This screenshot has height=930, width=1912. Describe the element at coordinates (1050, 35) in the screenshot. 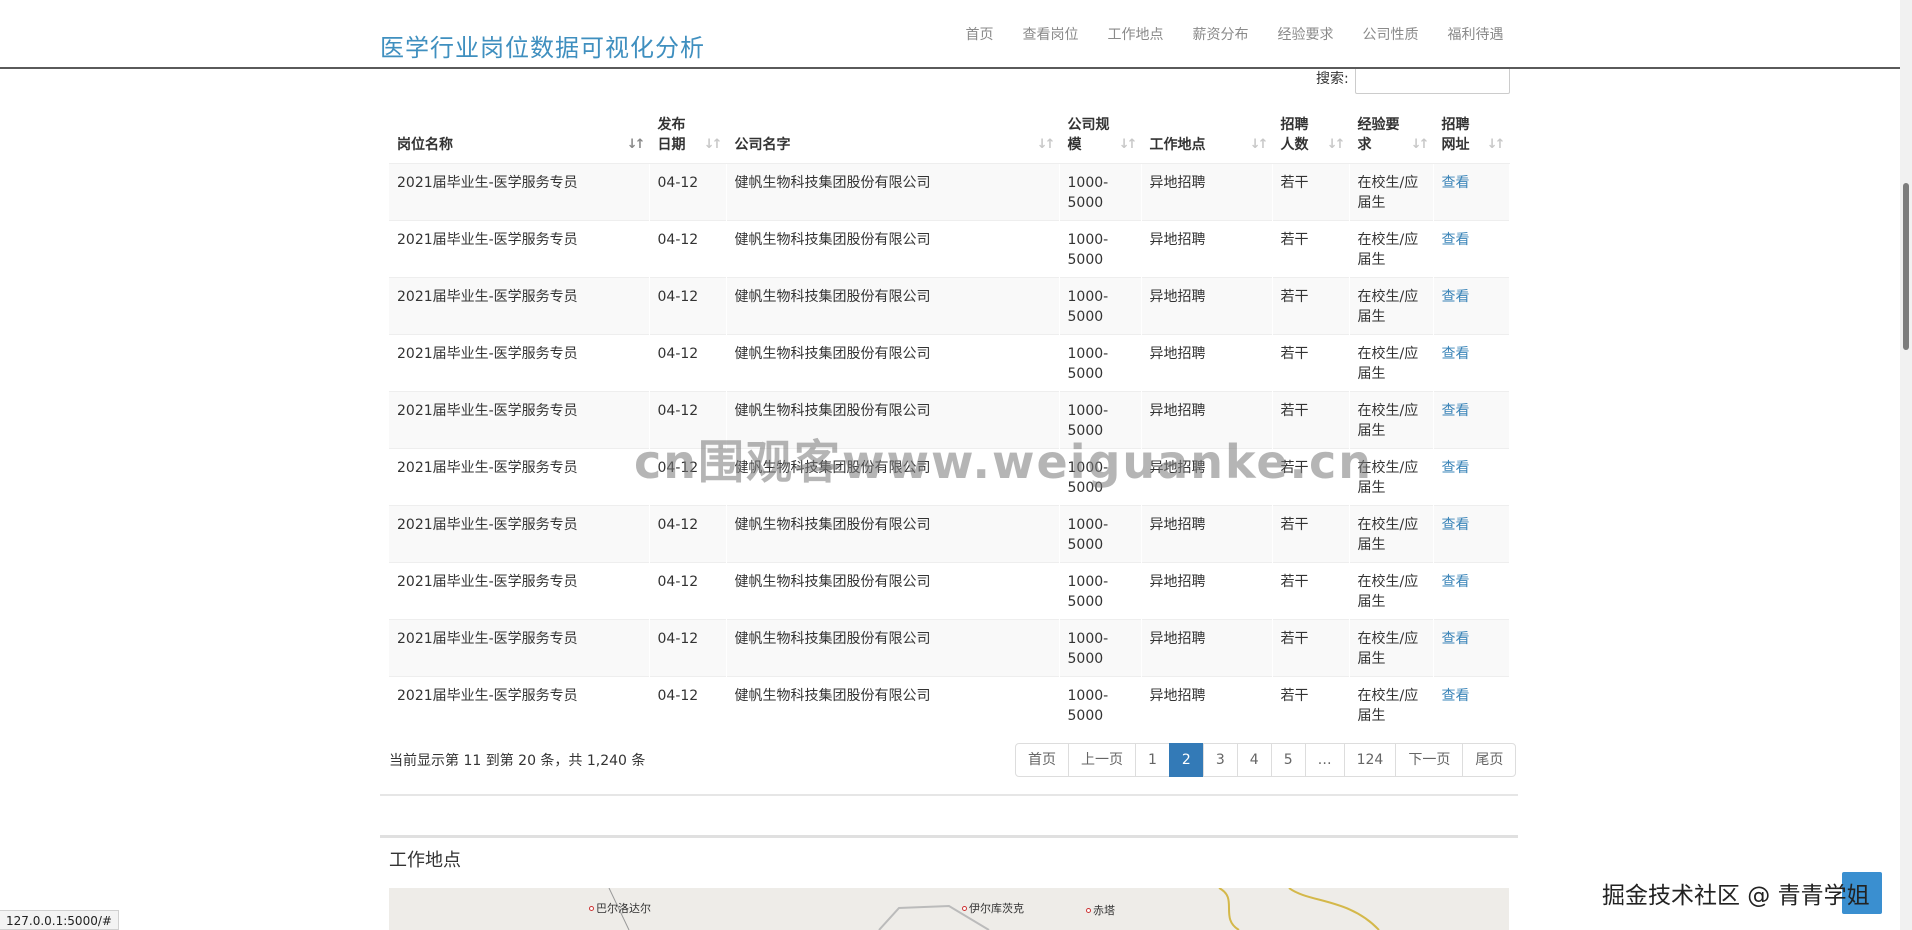

I see `nav-jobs: 查看岗位` at that location.